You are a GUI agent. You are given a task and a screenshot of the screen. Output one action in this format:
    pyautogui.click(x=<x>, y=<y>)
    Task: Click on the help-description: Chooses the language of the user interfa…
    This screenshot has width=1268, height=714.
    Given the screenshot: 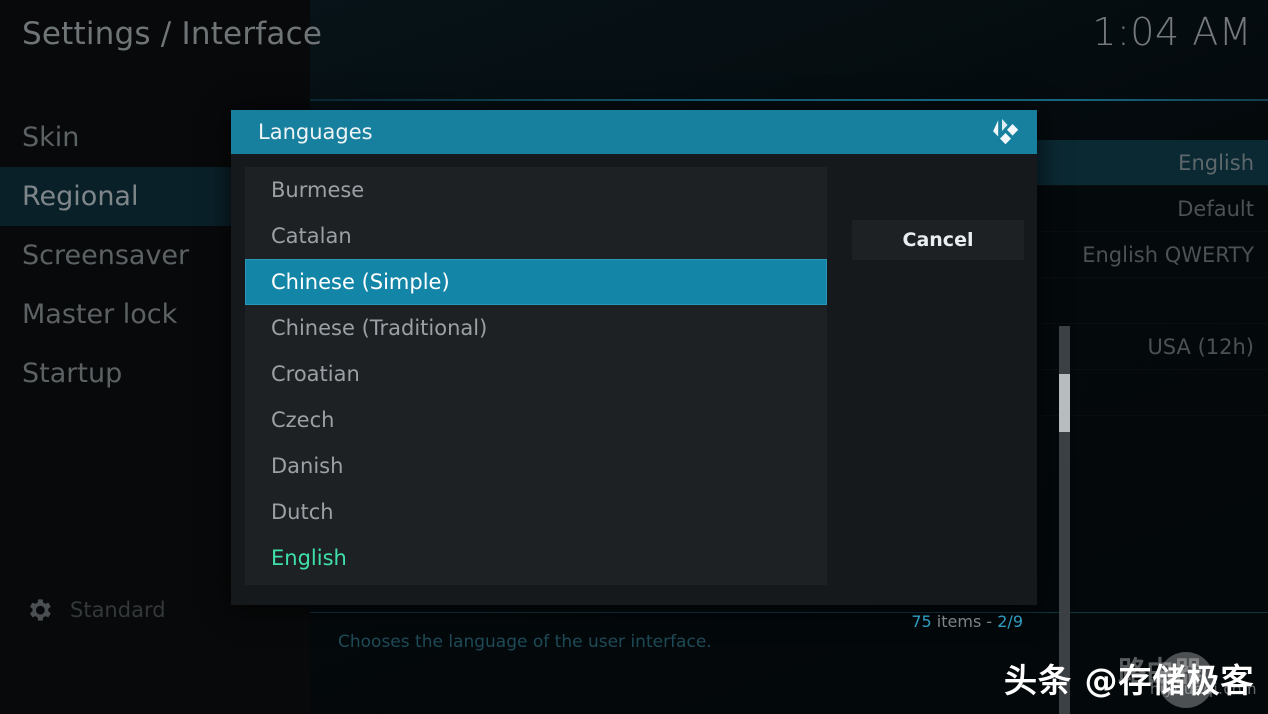 What is the action you would take?
    pyautogui.click(x=525, y=642)
    